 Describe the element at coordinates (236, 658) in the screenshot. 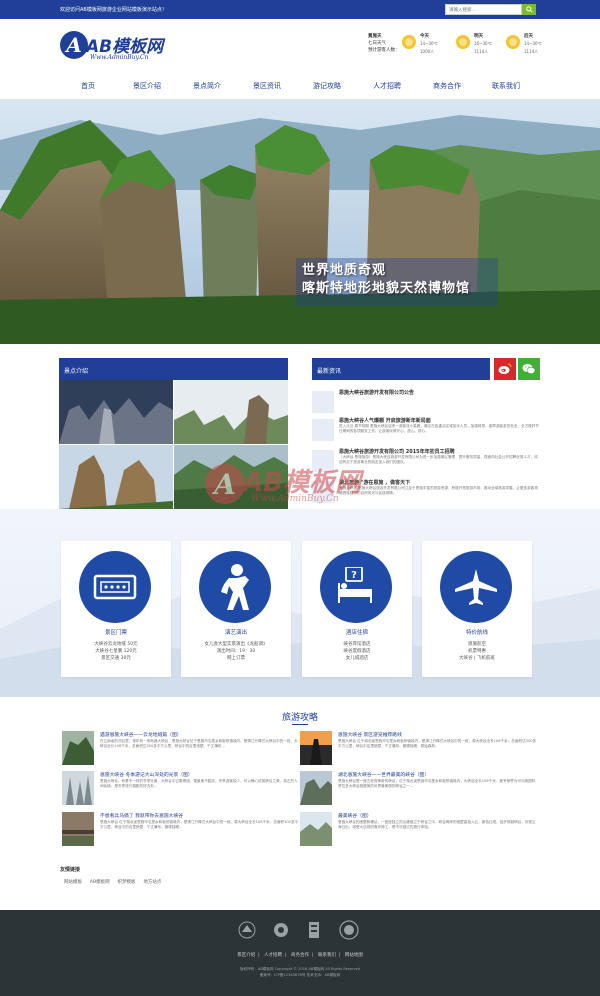

I see `service-card-line: 网上订票` at that location.